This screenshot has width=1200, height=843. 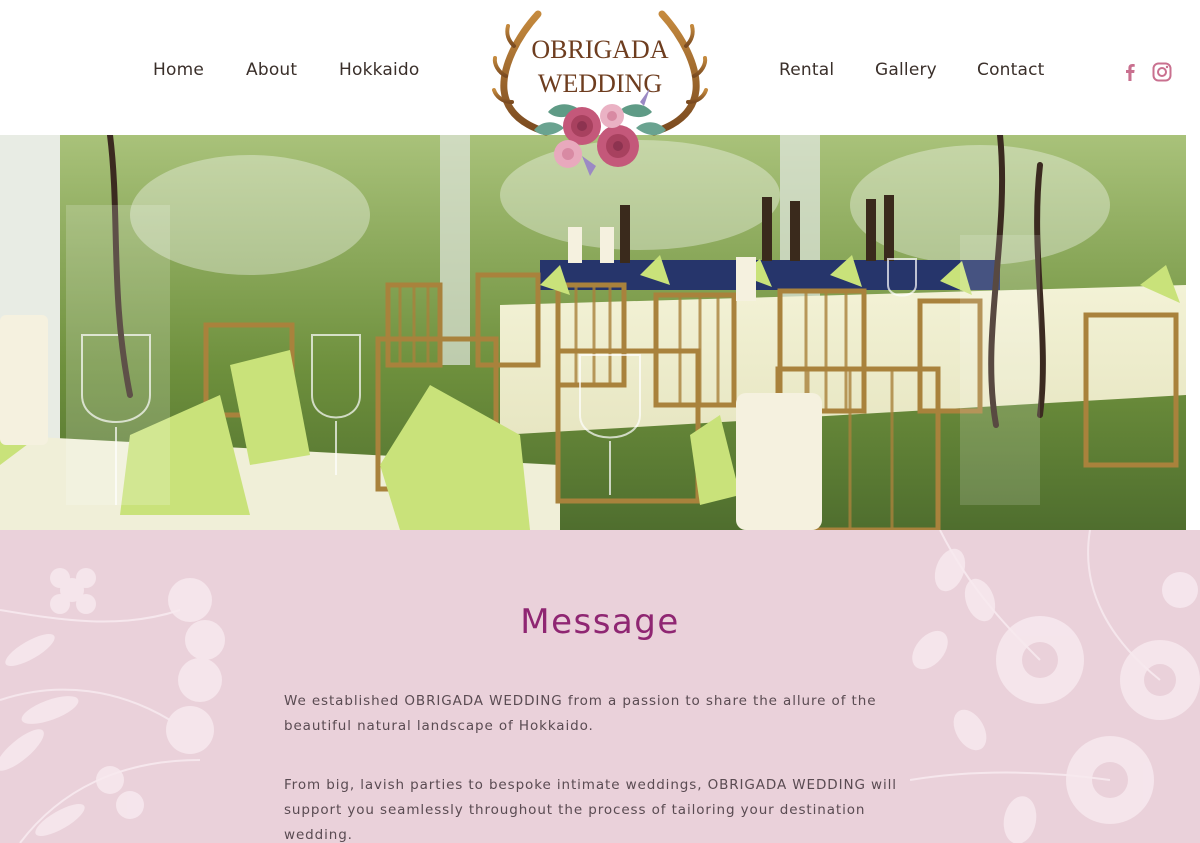 I want to click on nav-about: About, so click(x=271, y=70).